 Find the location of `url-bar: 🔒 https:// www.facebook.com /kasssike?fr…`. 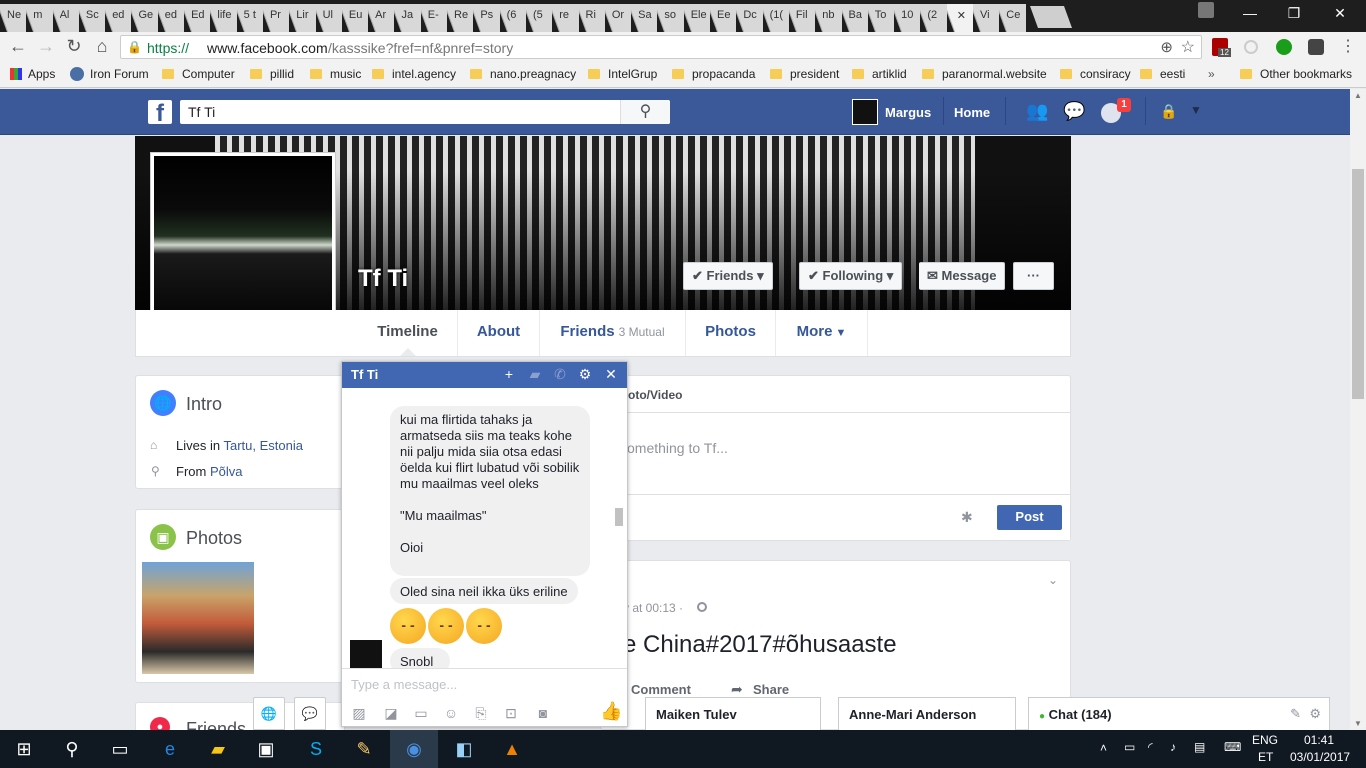

url-bar: 🔒 https:// www.facebook.com /kasssike?fr… is located at coordinates (661, 47).